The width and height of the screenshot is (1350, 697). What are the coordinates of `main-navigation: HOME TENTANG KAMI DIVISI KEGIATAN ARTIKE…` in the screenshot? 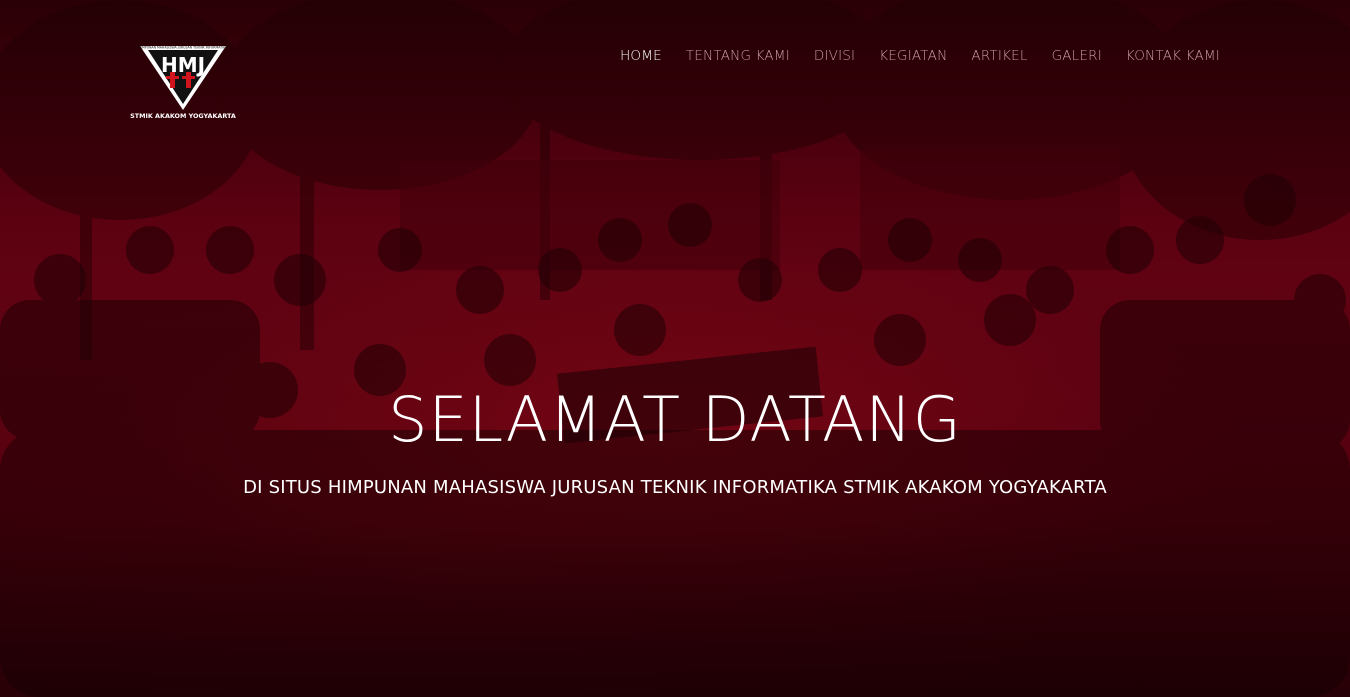 It's located at (920, 56).